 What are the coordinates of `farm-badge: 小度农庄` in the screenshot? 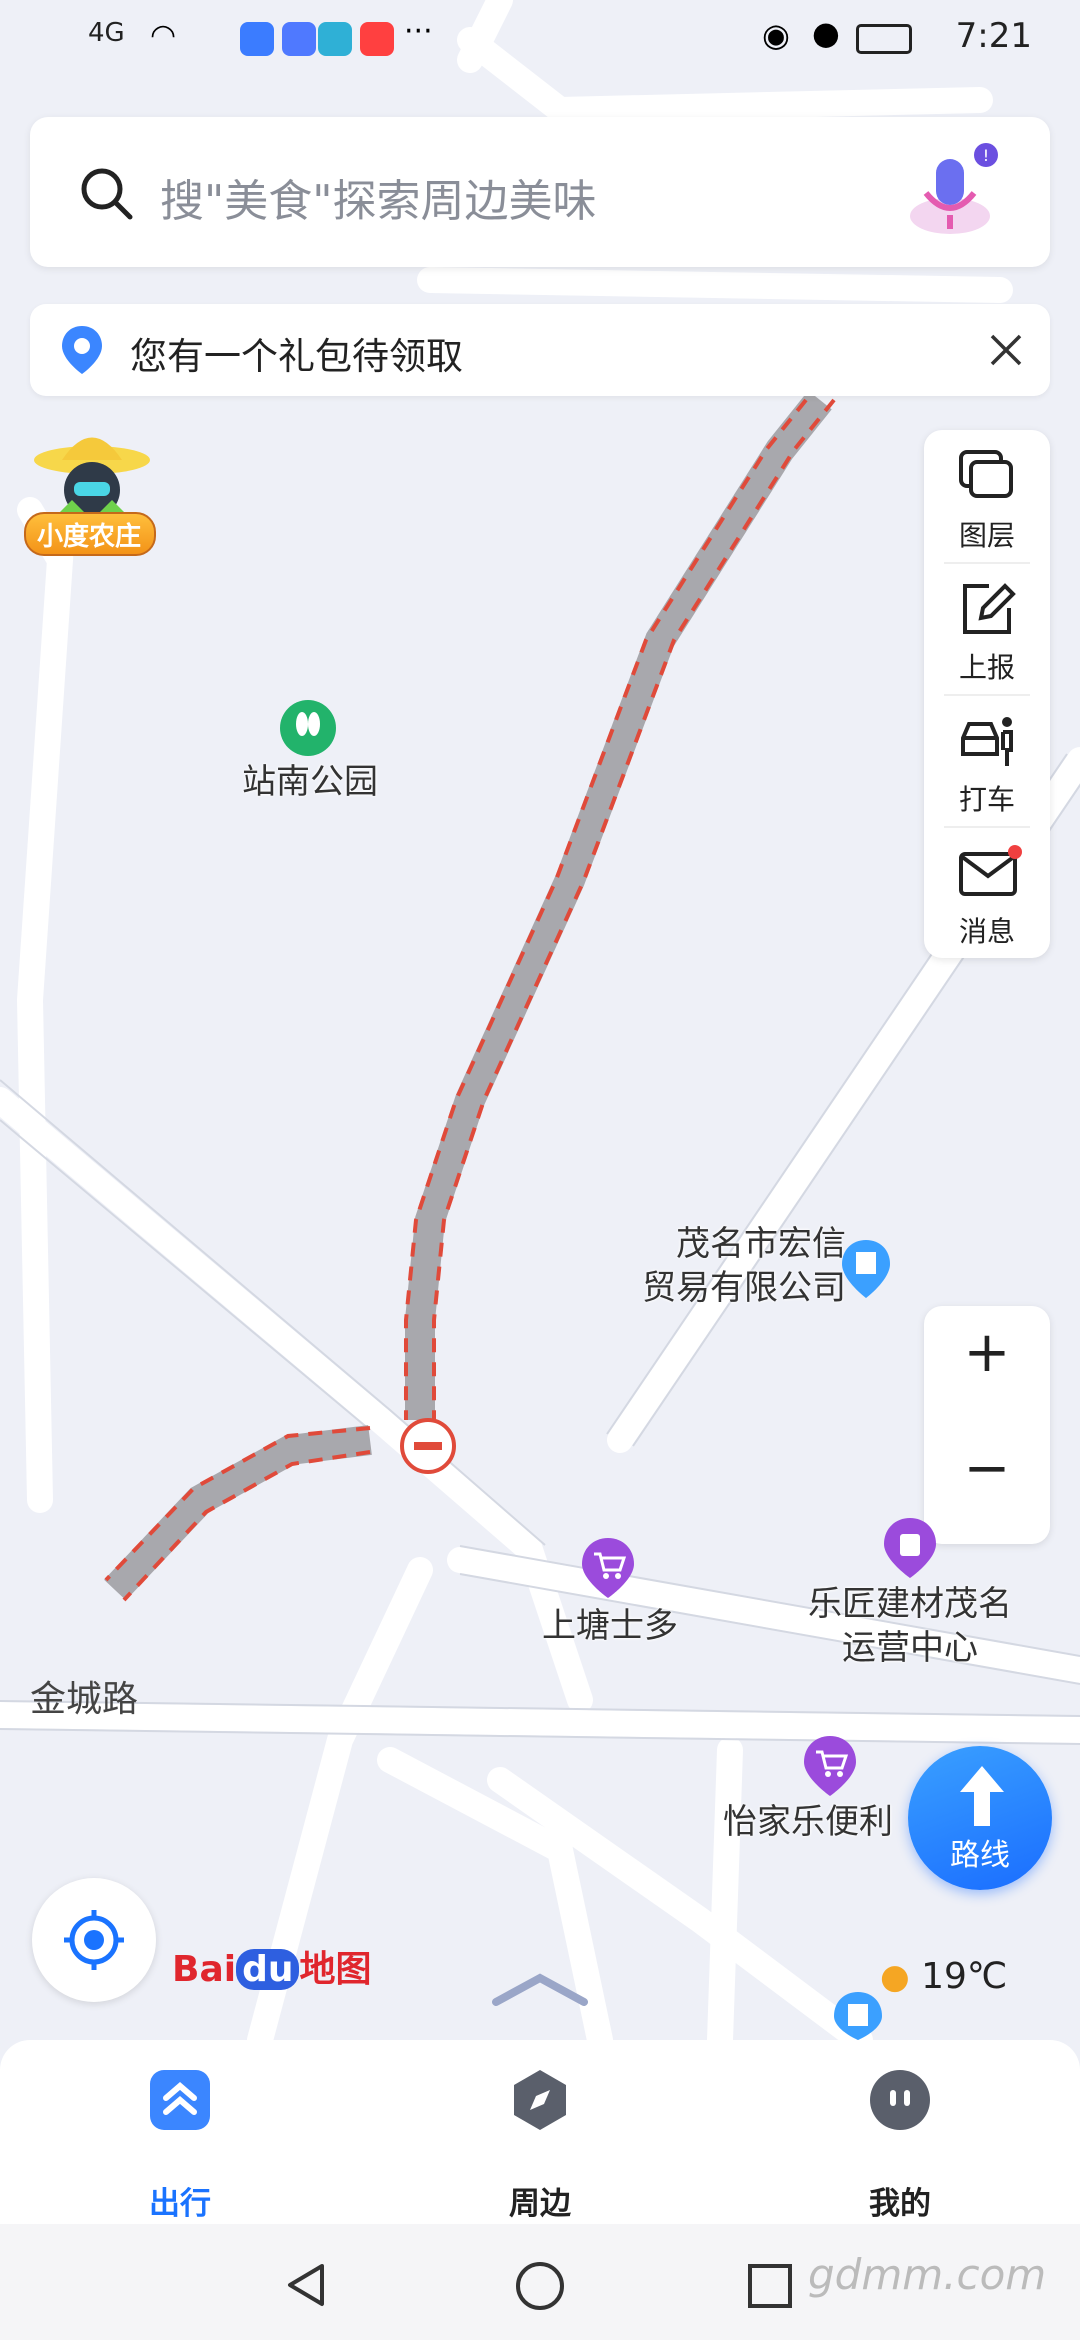 It's located at (90, 490).